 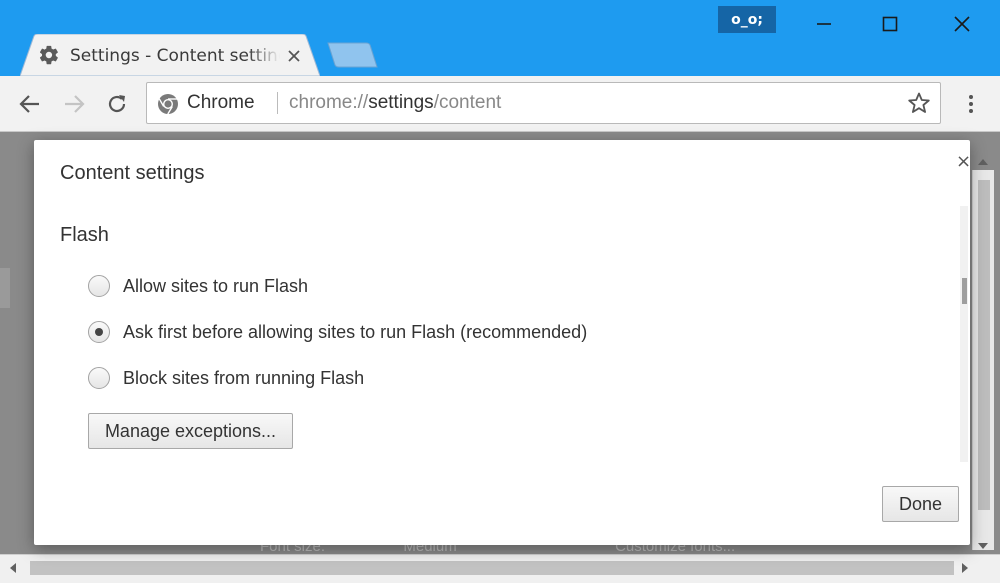 What do you see at coordinates (965, 568) in the screenshot?
I see `scroll-right-icon` at bounding box center [965, 568].